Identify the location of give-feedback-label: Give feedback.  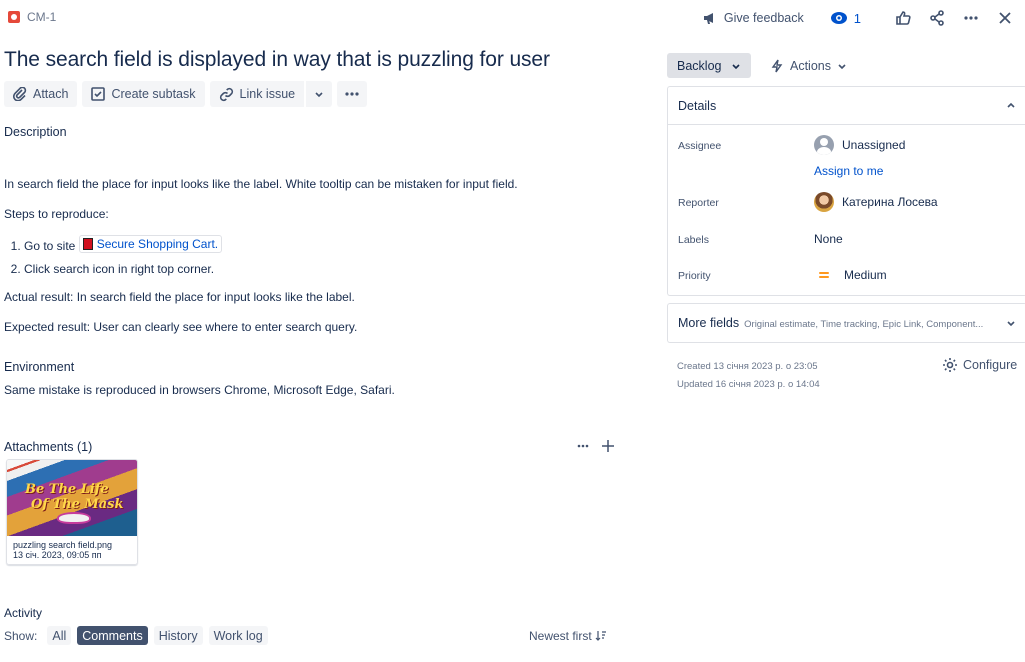
(763, 18).